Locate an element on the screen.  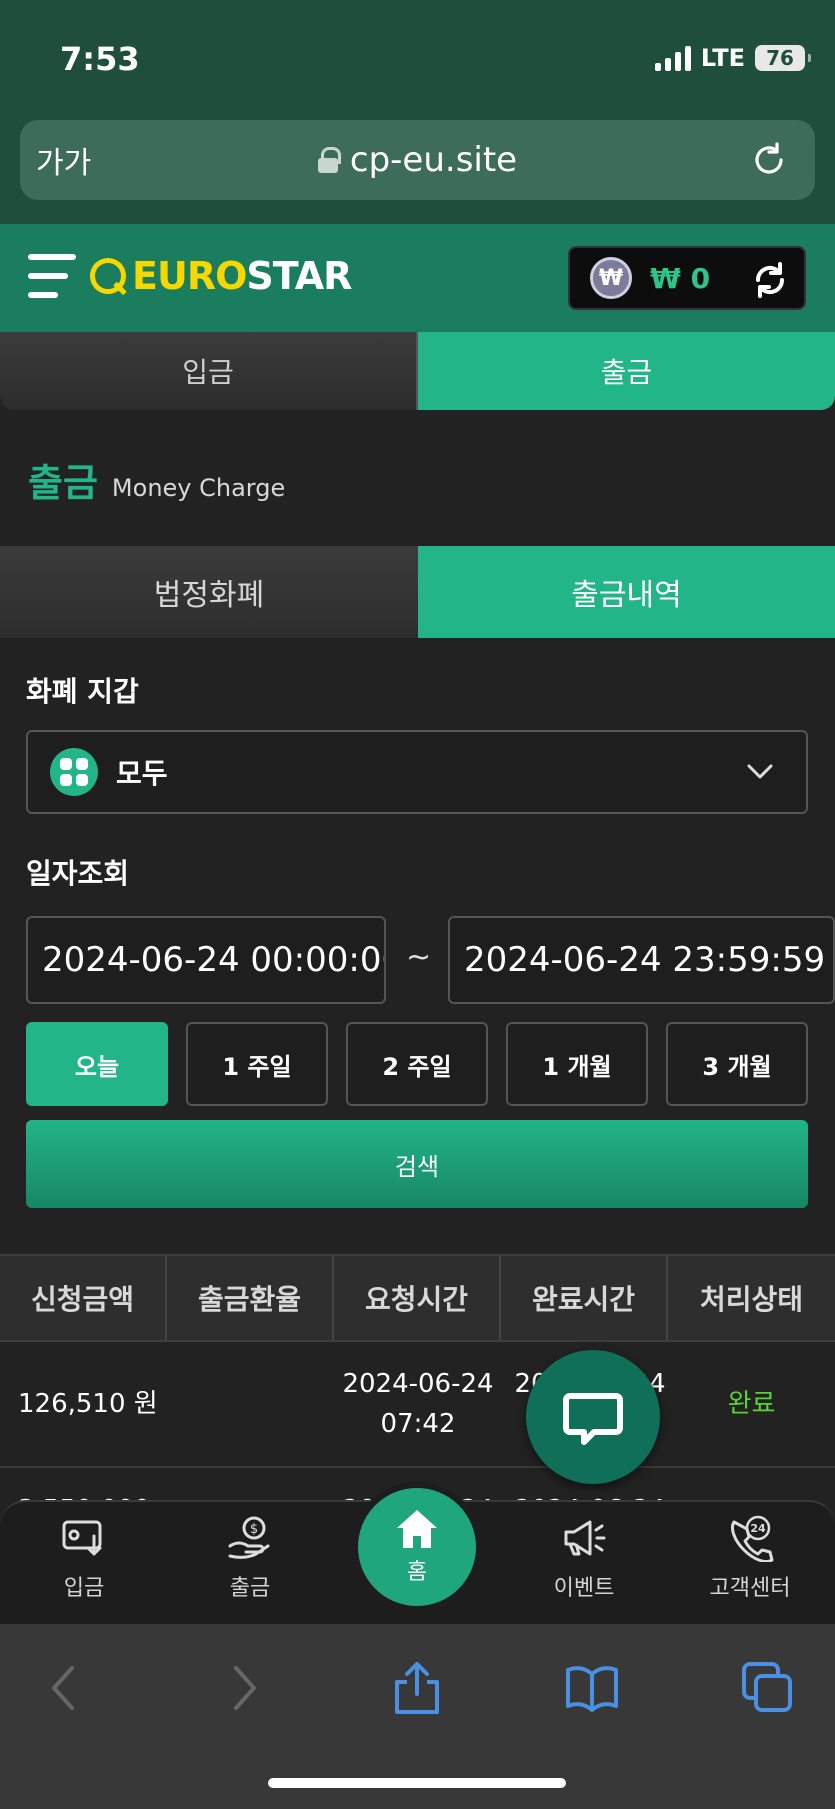
url-bar: 가가 cp-eu.site is located at coordinates (417, 160).